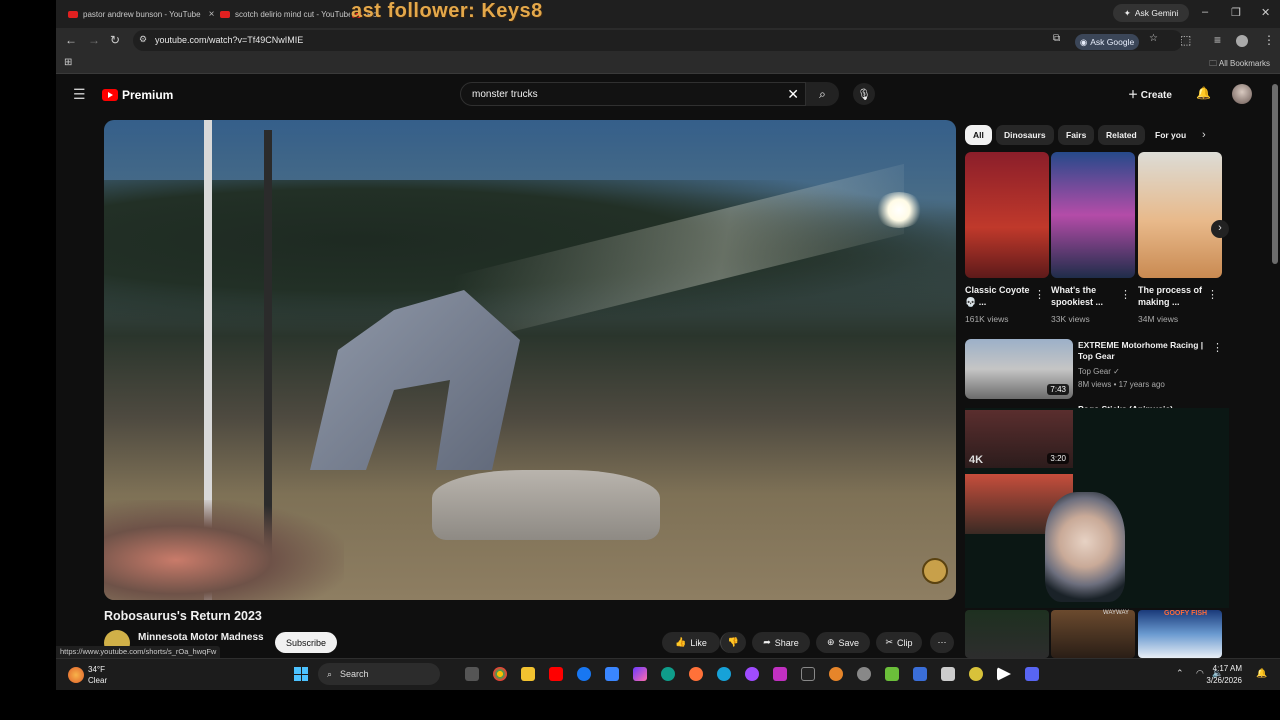 The image size is (1280, 720). I want to click on browser-tab: pastor andrew bunson - YouTube ×, so click(143, 14).